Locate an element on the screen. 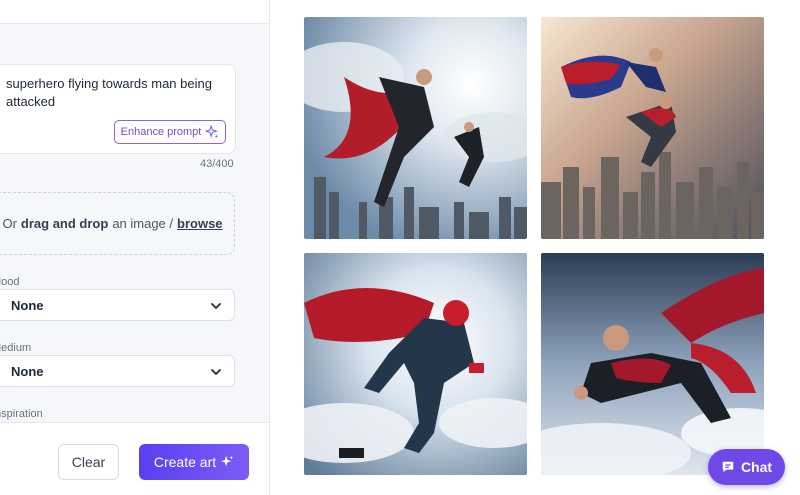 The image size is (800, 495). chat-button: Chat is located at coordinates (746, 467).